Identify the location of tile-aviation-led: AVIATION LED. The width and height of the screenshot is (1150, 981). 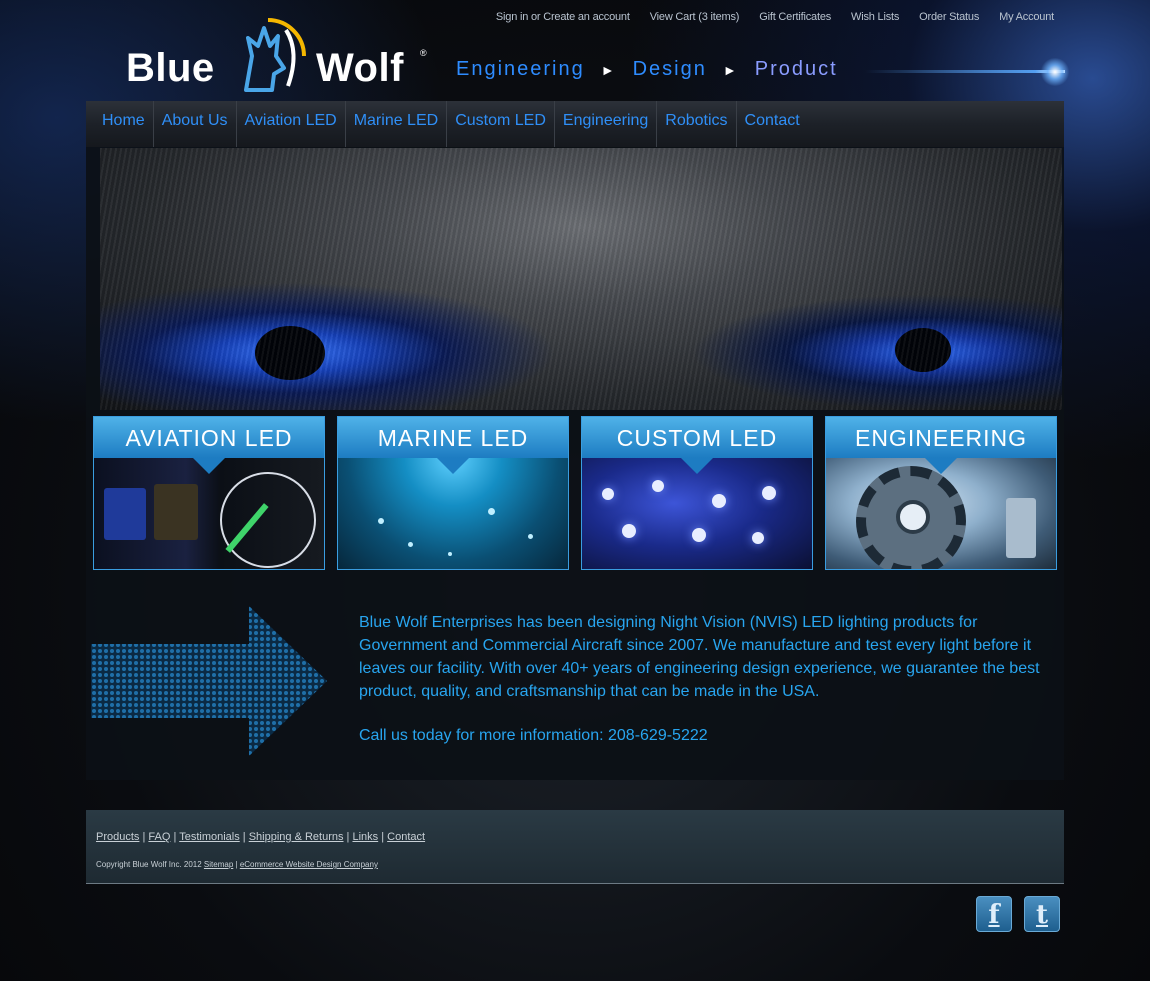
(209, 493).